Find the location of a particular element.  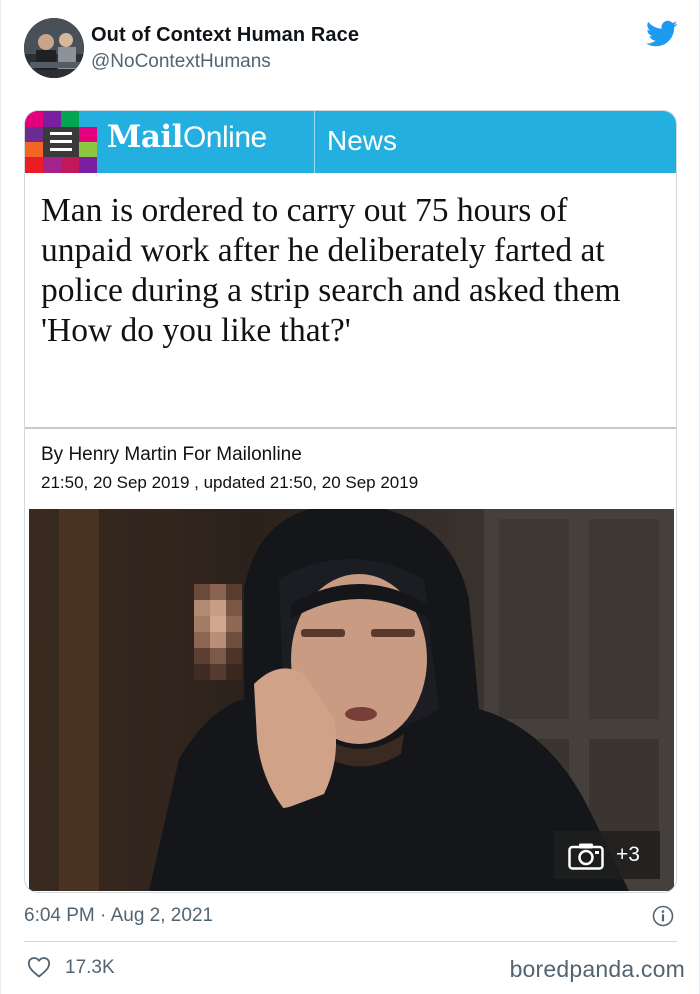

user-handle: @NoContextHumans is located at coordinates (181, 62).